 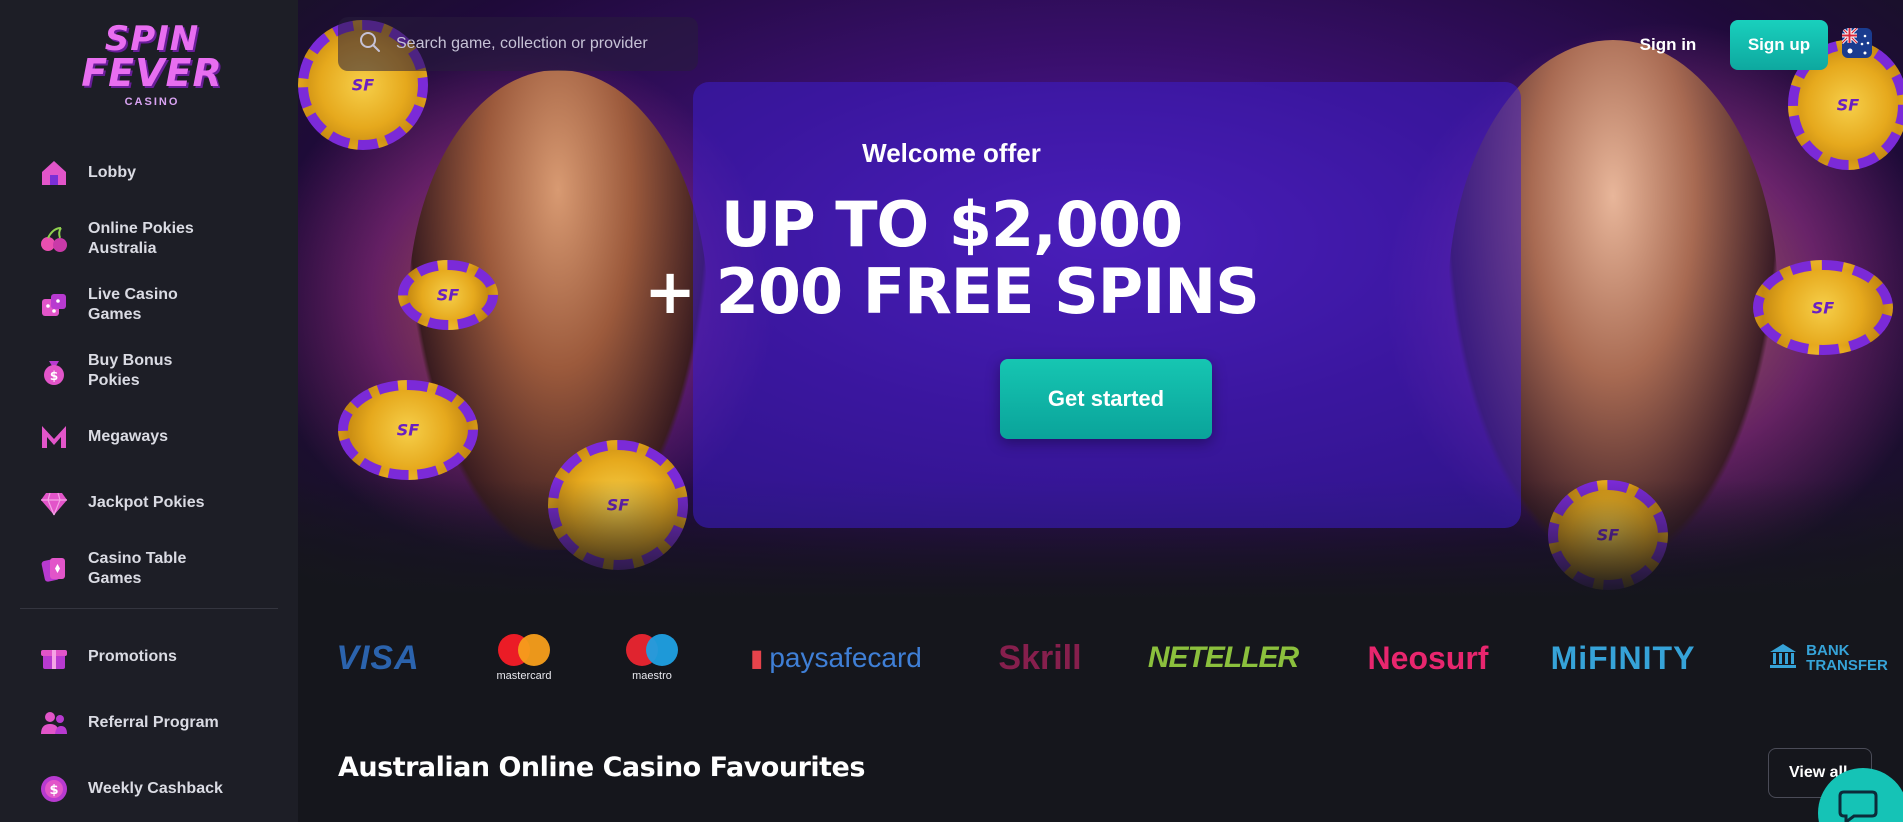 What do you see at coordinates (757, 658) in the screenshot?
I see `padlock-icon: ▮` at bounding box center [757, 658].